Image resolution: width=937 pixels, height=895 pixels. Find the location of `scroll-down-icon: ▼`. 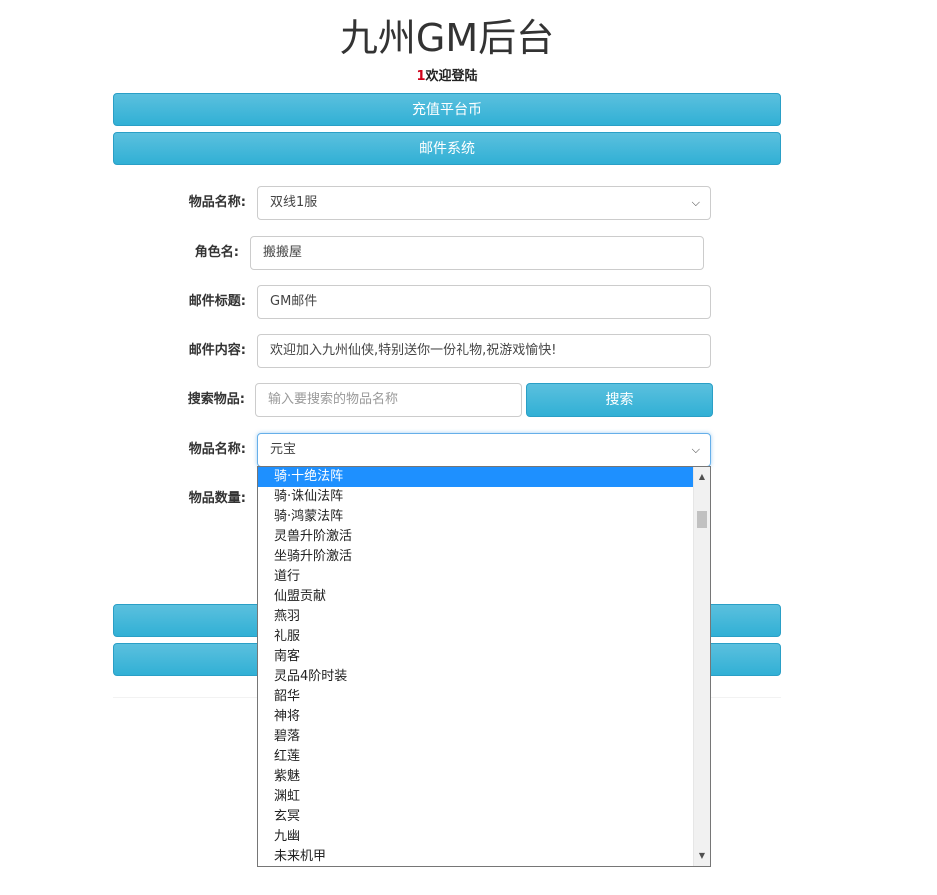

scroll-down-icon: ▼ is located at coordinates (702, 856).